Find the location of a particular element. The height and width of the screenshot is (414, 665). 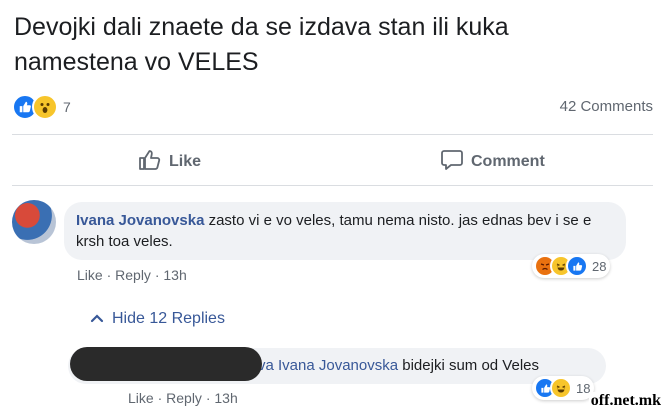

like-icon is located at coordinates (577, 266).